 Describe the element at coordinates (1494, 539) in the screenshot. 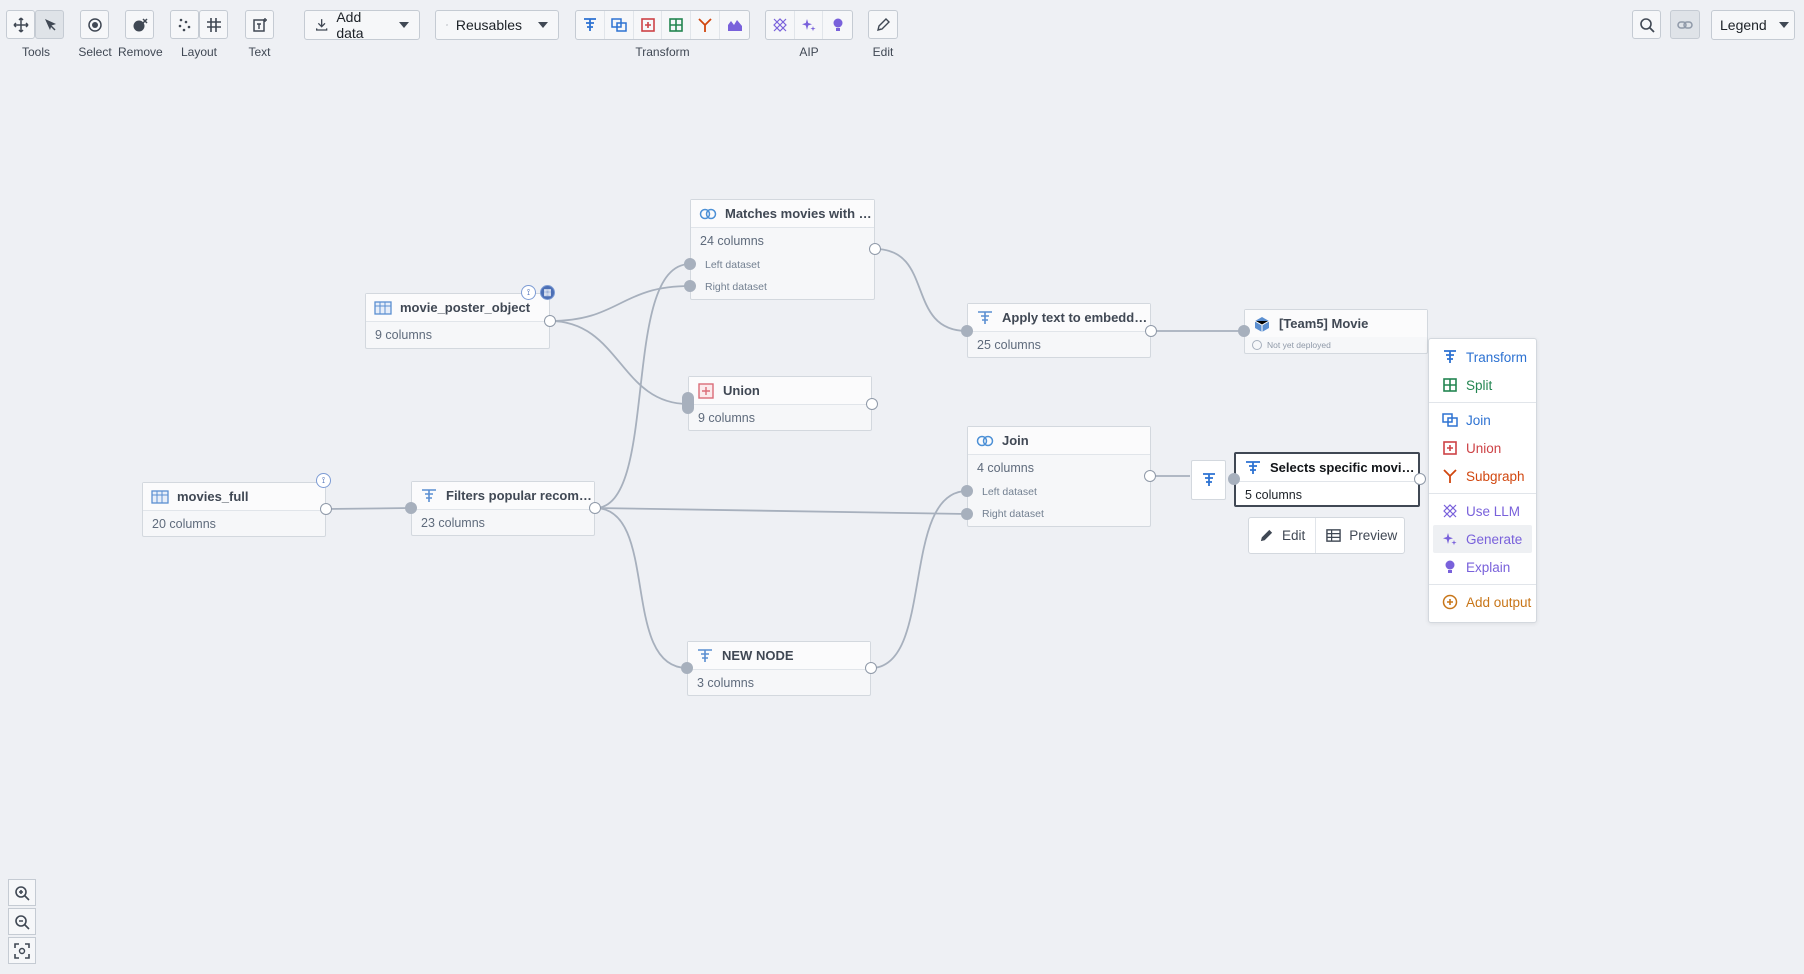

I see `menu-item-label: Generate` at that location.